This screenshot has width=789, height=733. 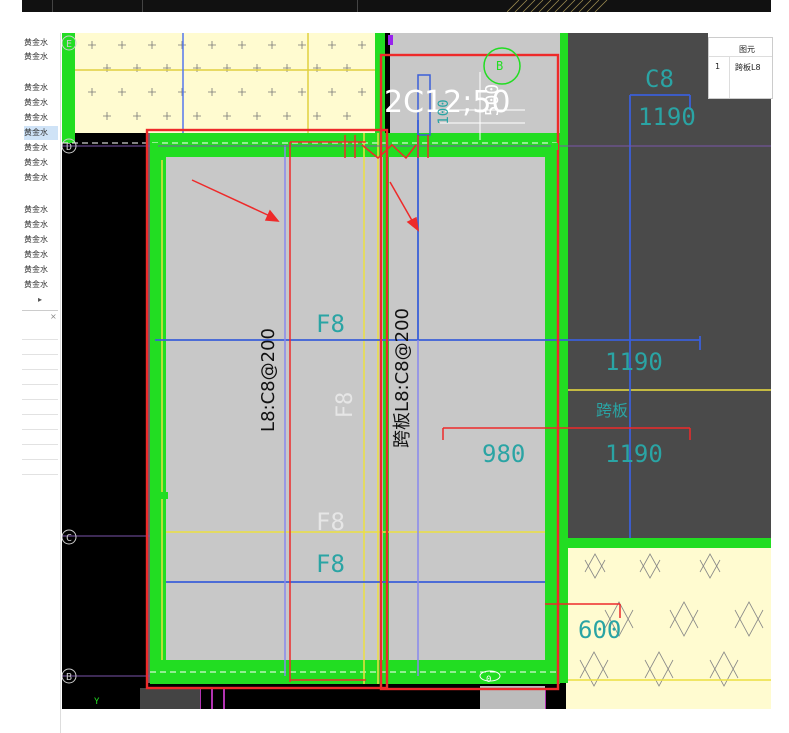 What do you see at coordinates (396, 6) in the screenshot?
I see `top-toolbar` at bounding box center [396, 6].